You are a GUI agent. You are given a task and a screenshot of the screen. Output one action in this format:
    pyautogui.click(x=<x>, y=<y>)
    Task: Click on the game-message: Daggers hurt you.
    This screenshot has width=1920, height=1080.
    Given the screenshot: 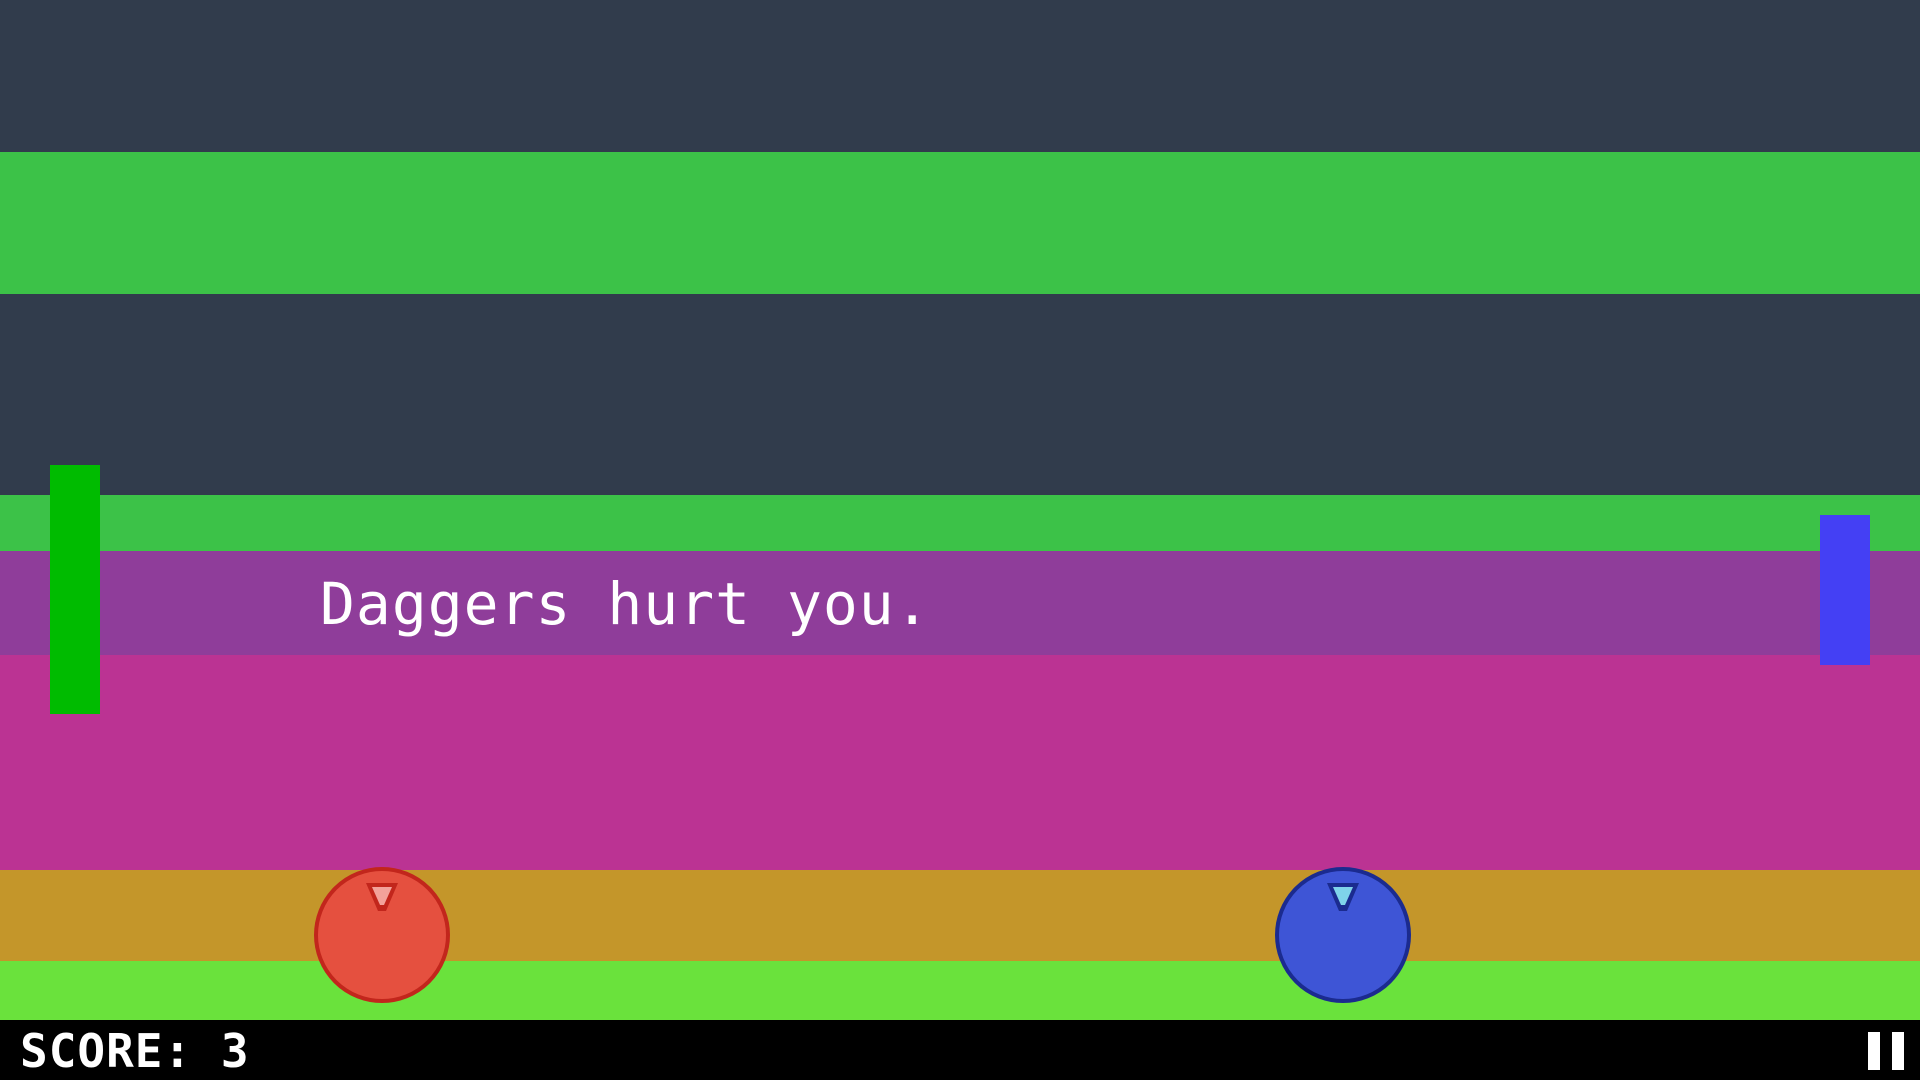 What is the action you would take?
    pyautogui.click(x=625, y=604)
    